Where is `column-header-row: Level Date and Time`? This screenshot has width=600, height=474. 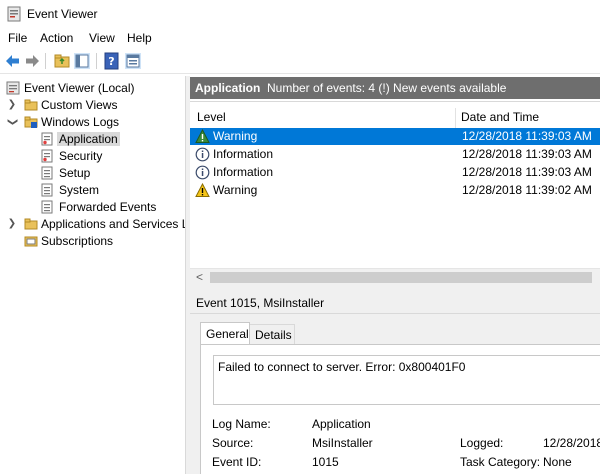 column-header-row: Level Date and Time is located at coordinates (395, 118).